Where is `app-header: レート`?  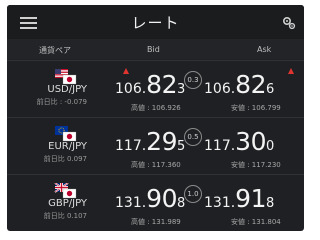 app-header: レート is located at coordinates (155, 22).